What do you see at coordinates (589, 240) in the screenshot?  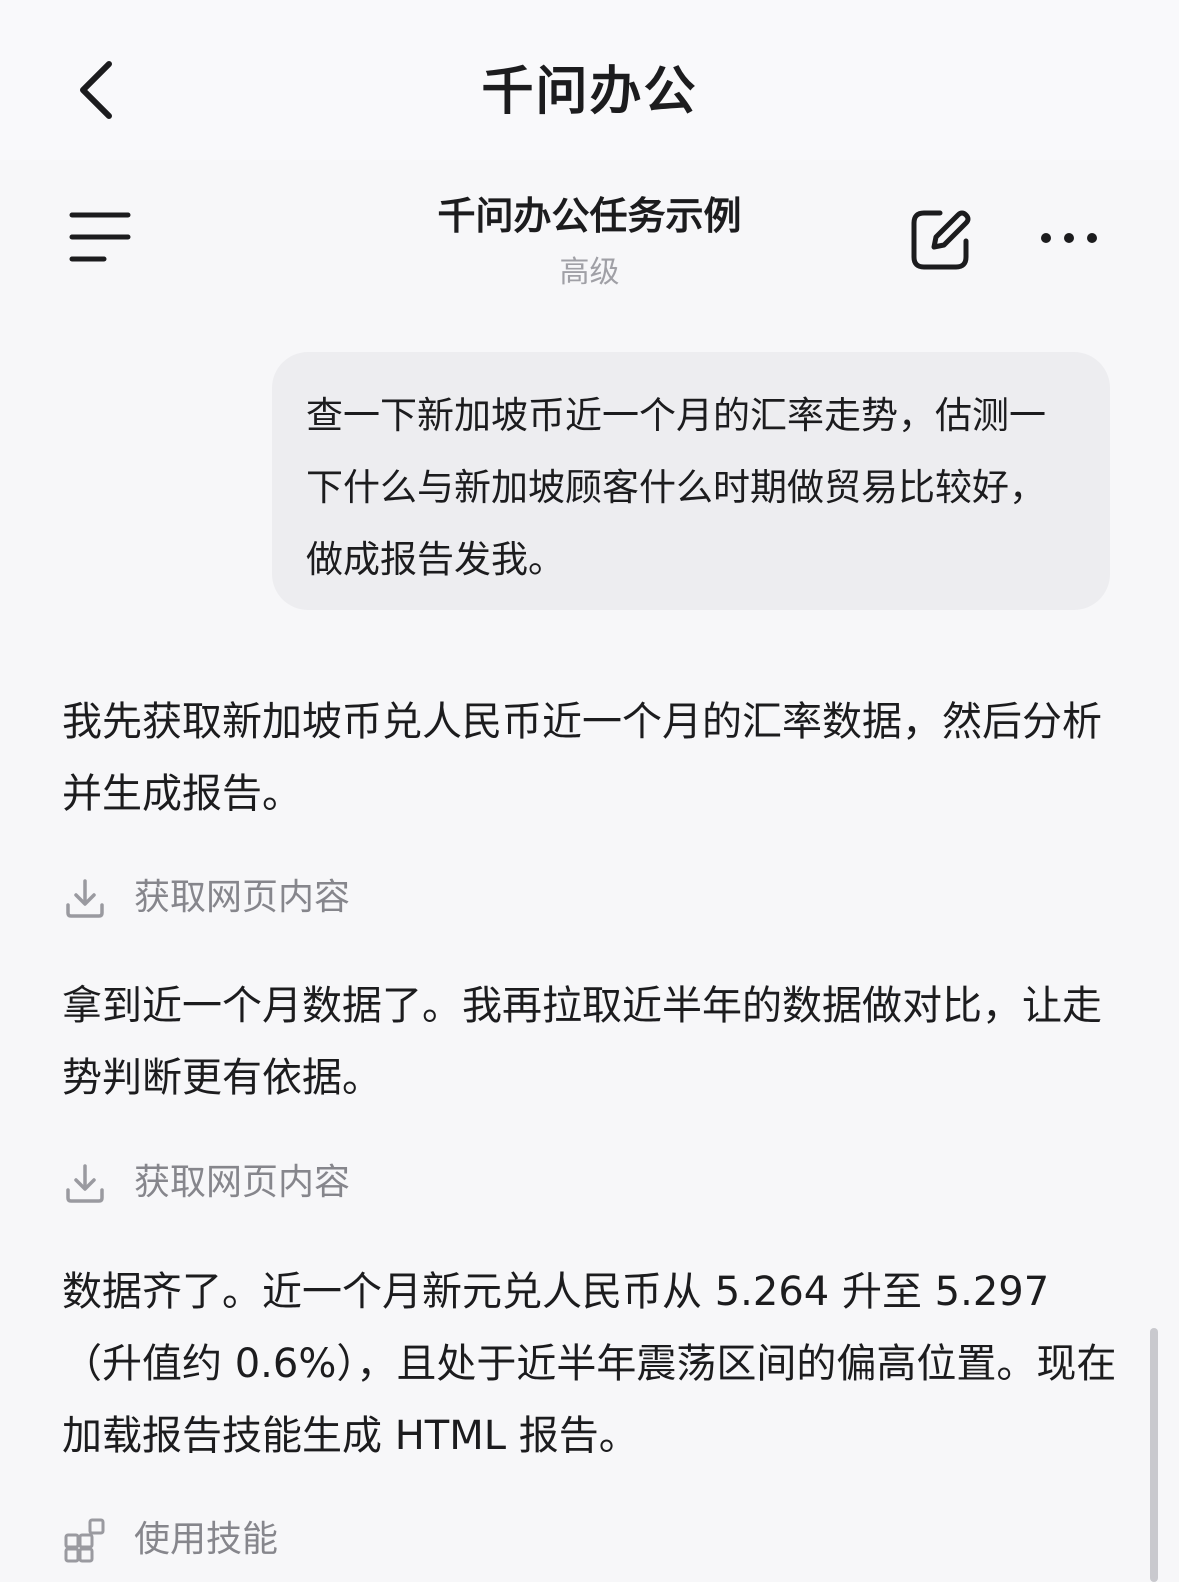 I see `conversation-header: 千问办公任务示例 高级` at bounding box center [589, 240].